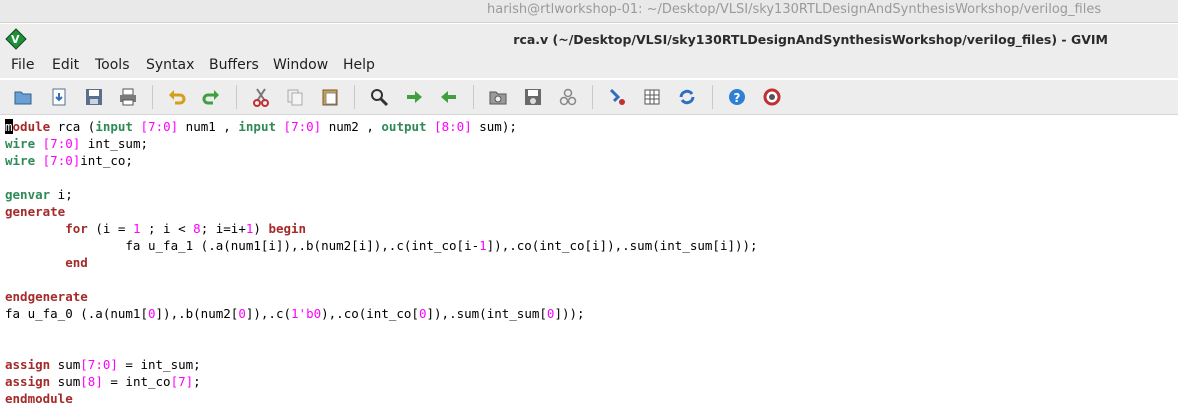 The image size is (1178, 411). Describe the element at coordinates (91, 381) in the screenshot. I see `code-token: [8]` at that location.